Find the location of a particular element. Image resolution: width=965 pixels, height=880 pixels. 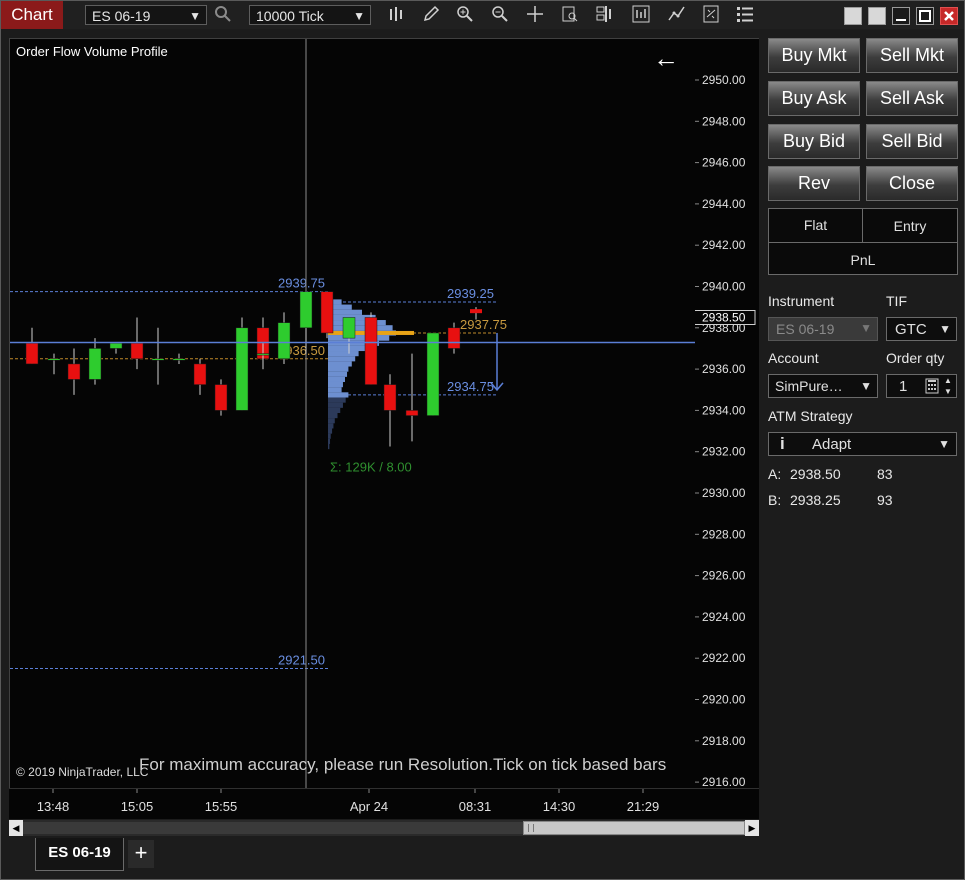

maximize-button is located at coordinates (925, 16).